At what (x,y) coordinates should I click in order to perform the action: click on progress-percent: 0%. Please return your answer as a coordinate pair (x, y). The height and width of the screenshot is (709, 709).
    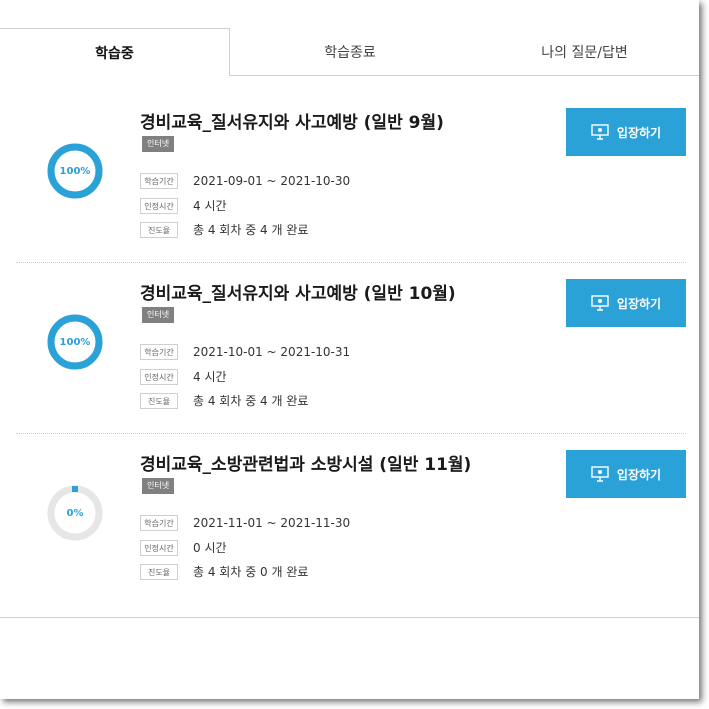
    Looking at the image, I should click on (75, 513).